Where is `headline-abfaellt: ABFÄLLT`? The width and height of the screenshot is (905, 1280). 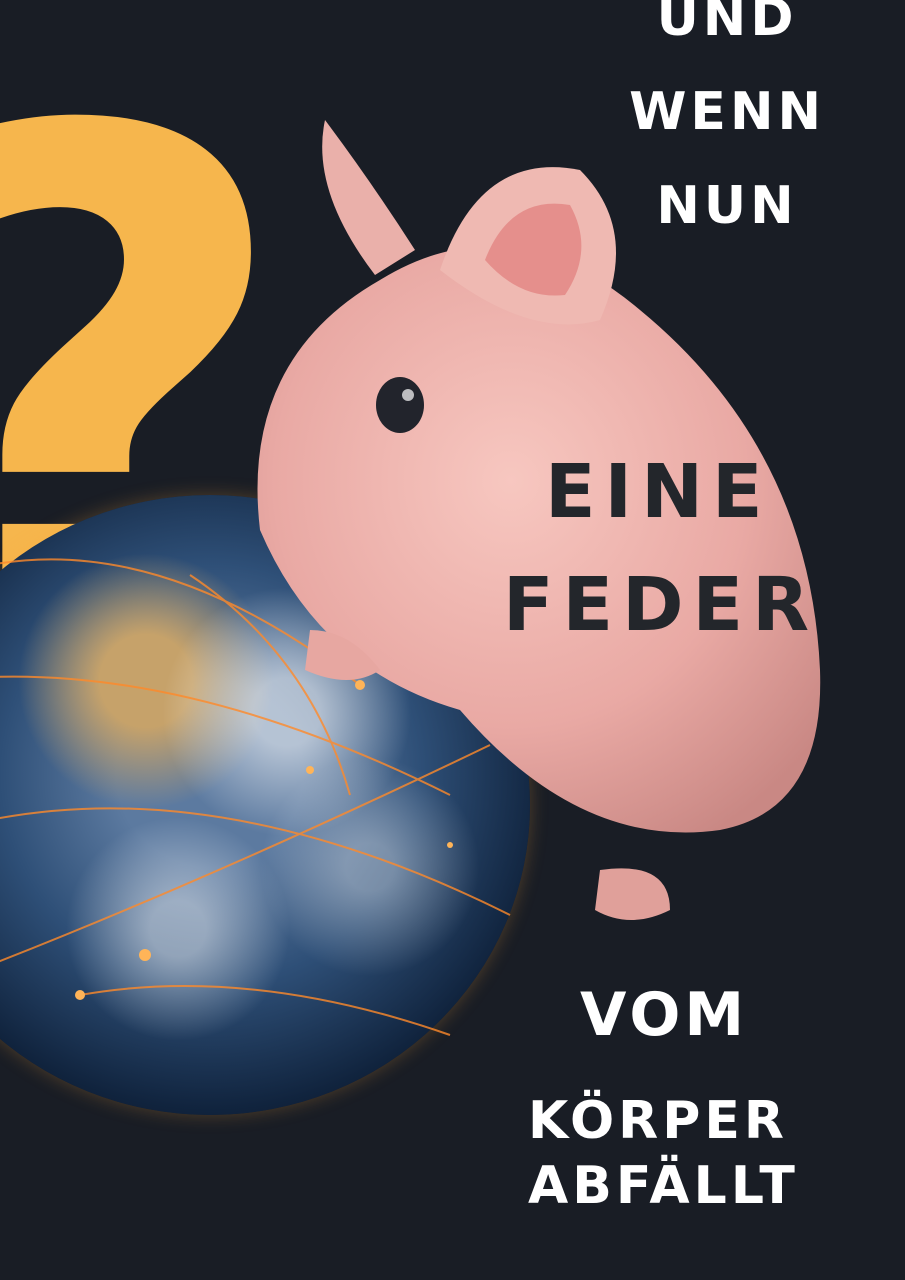 headline-abfaellt: ABFÄLLT is located at coordinates (663, 1186).